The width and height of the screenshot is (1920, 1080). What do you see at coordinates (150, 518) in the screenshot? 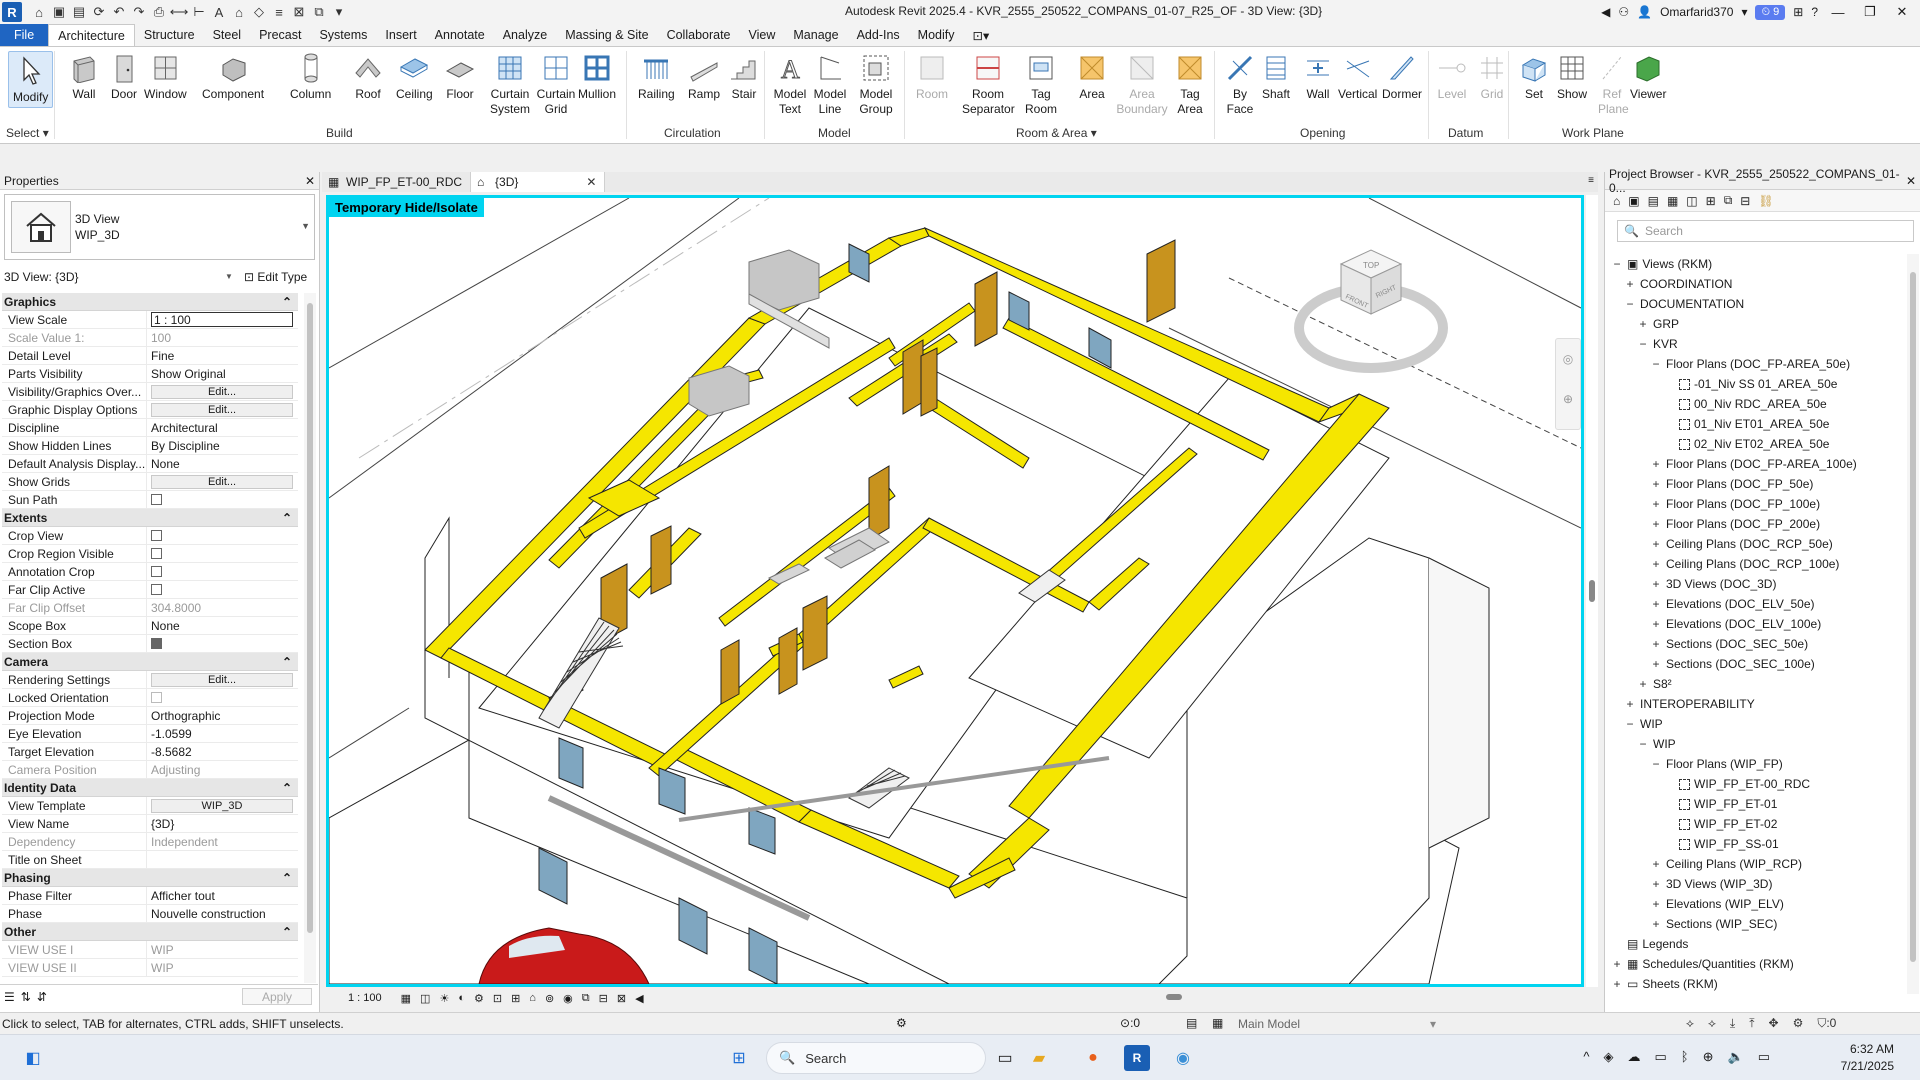
I see `section-header: Extents ⌃` at bounding box center [150, 518].